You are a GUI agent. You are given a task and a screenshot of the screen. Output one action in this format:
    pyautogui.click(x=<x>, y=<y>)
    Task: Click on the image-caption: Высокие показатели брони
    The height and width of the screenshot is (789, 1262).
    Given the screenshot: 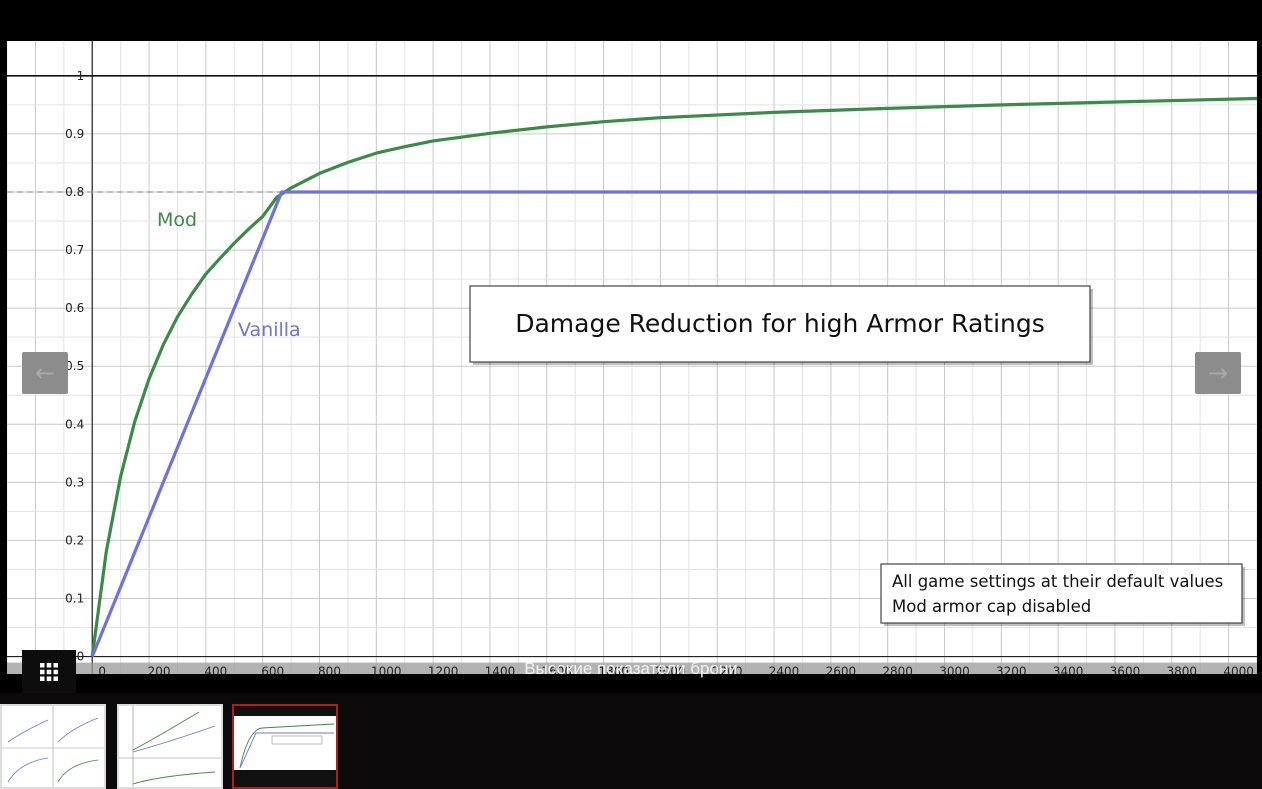 What is the action you would take?
    pyautogui.click(x=631, y=668)
    